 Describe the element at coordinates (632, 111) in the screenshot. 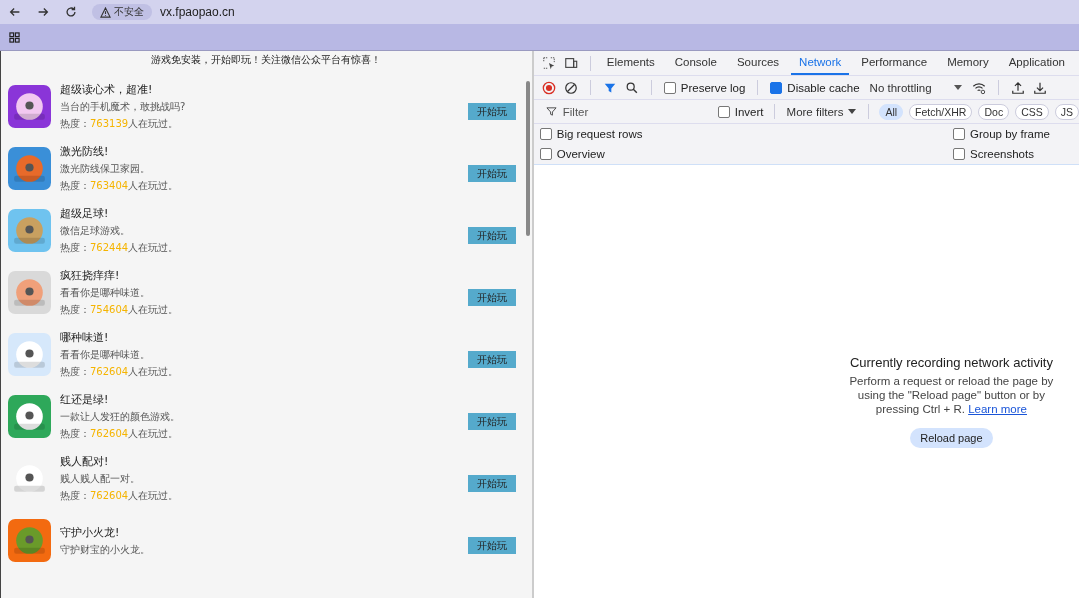

I see `filter-field: Filter` at that location.